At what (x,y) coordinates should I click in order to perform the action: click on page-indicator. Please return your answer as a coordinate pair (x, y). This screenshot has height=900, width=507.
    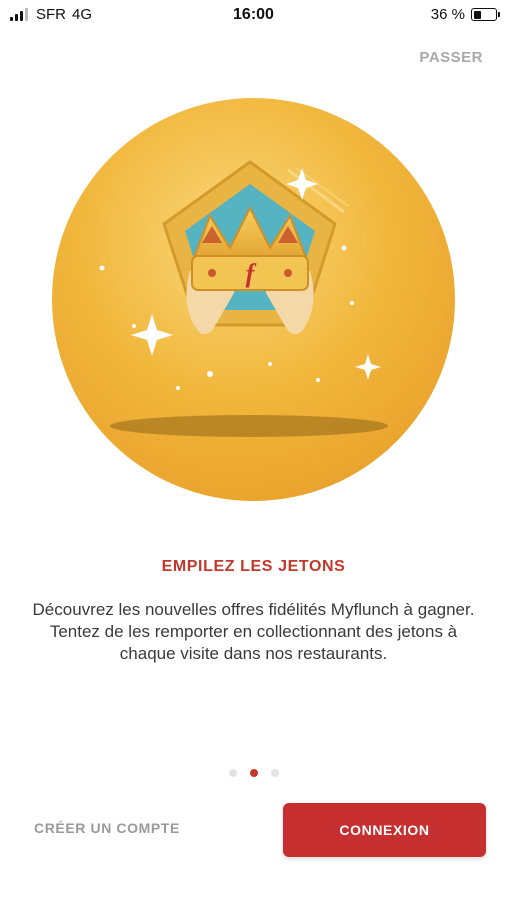
    Looking at the image, I should click on (253, 773).